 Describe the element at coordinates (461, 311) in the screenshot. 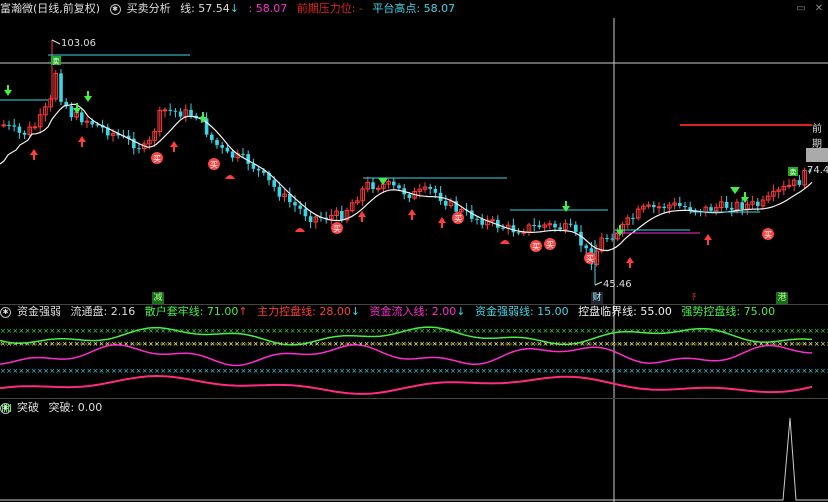

I see `inflow-arrow: ↓` at that location.